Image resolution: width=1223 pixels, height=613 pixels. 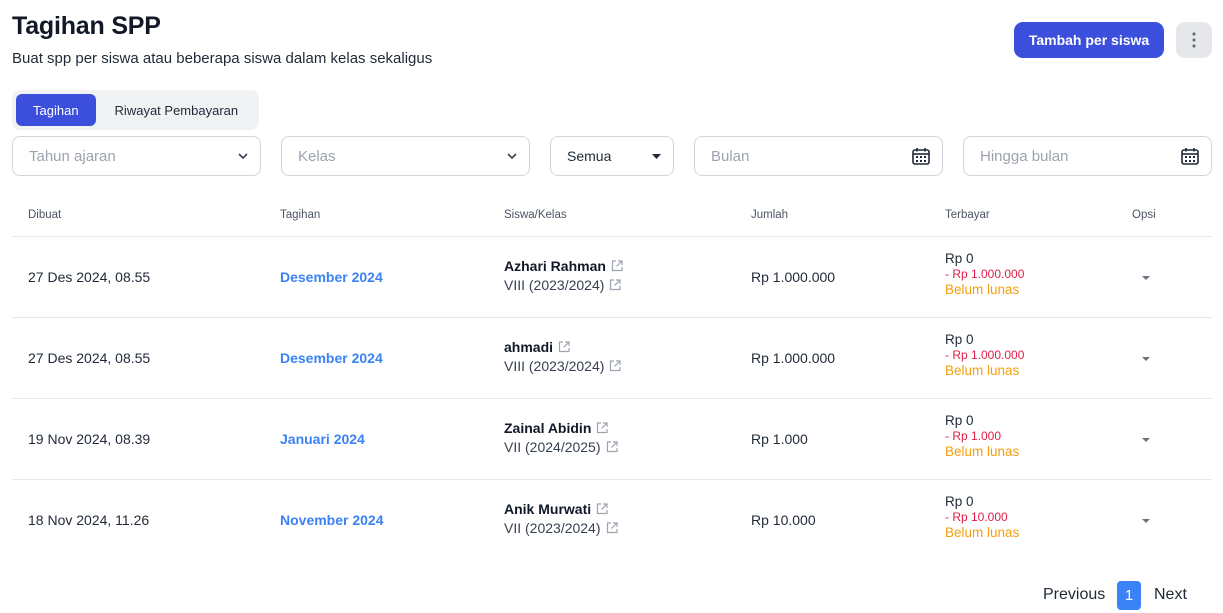 I want to click on created-date: 19 Nov 2024, 08.39, so click(x=89, y=438).